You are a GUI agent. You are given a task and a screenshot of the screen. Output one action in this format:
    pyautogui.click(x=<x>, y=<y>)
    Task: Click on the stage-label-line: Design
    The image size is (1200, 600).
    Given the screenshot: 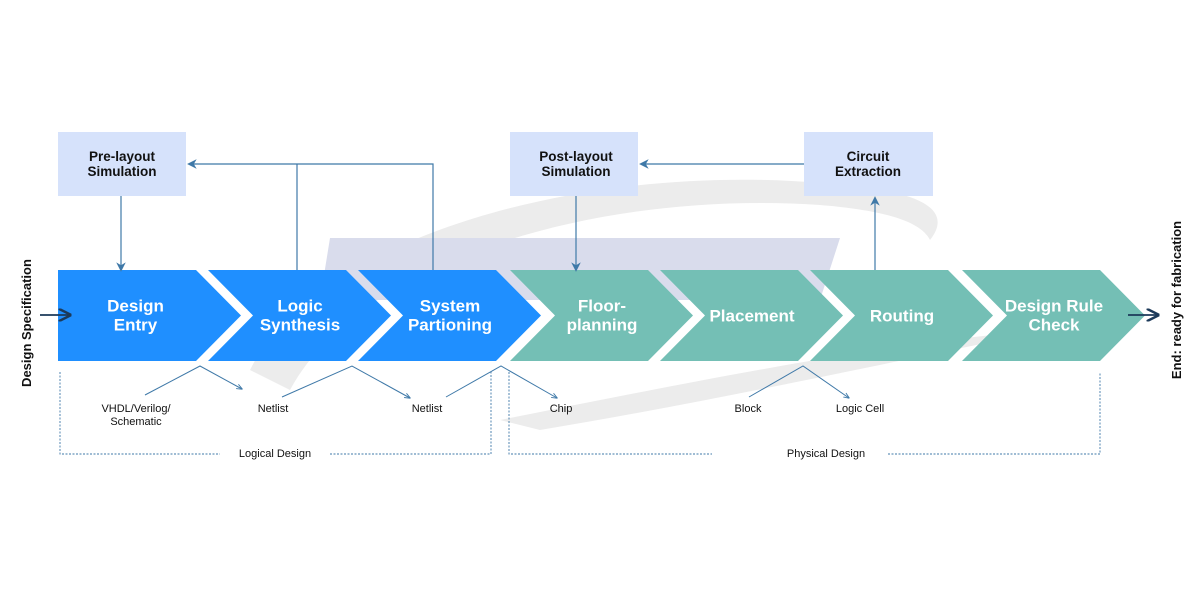 What is the action you would take?
    pyautogui.click(x=135, y=306)
    